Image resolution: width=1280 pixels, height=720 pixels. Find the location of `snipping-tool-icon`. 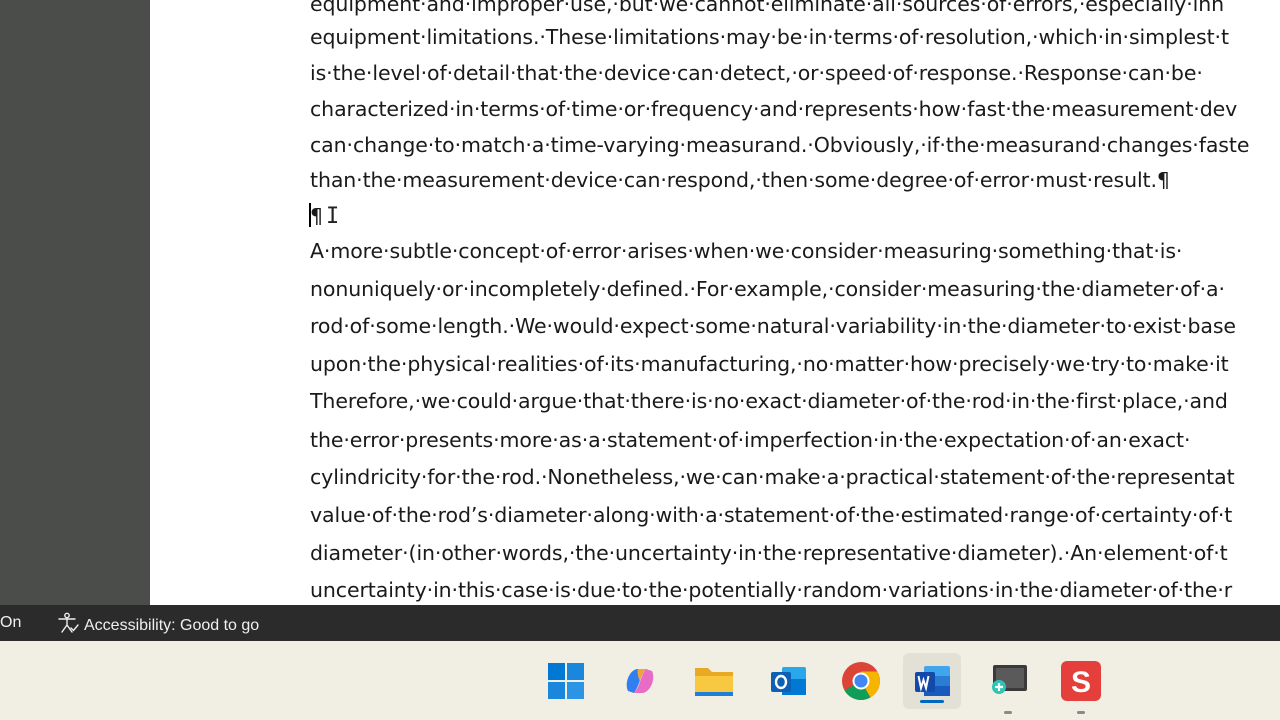

snipping-tool-icon is located at coordinates (1009, 679).